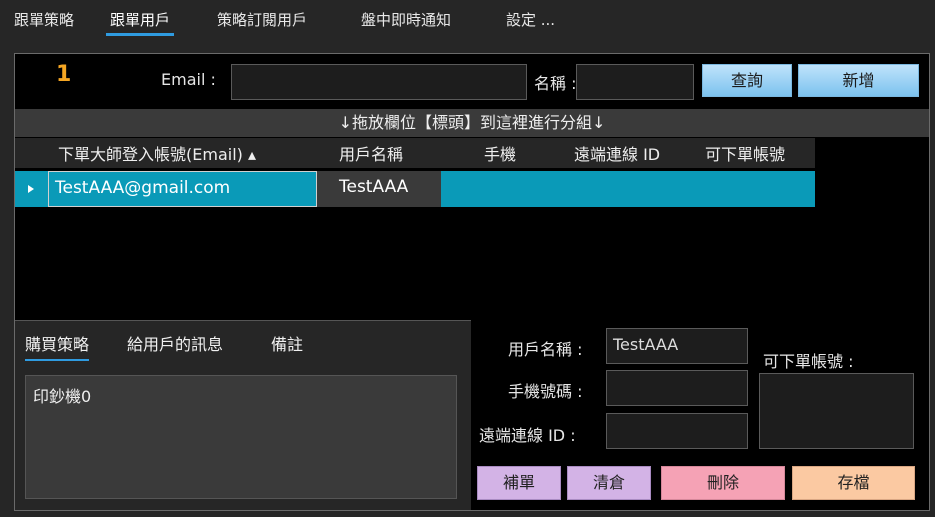 Image resolution: width=935 pixels, height=517 pixels. What do you see at coordinates (677, 431) in the screenshot?
I see `detail-remote-field` at bounding box center [677, 431].